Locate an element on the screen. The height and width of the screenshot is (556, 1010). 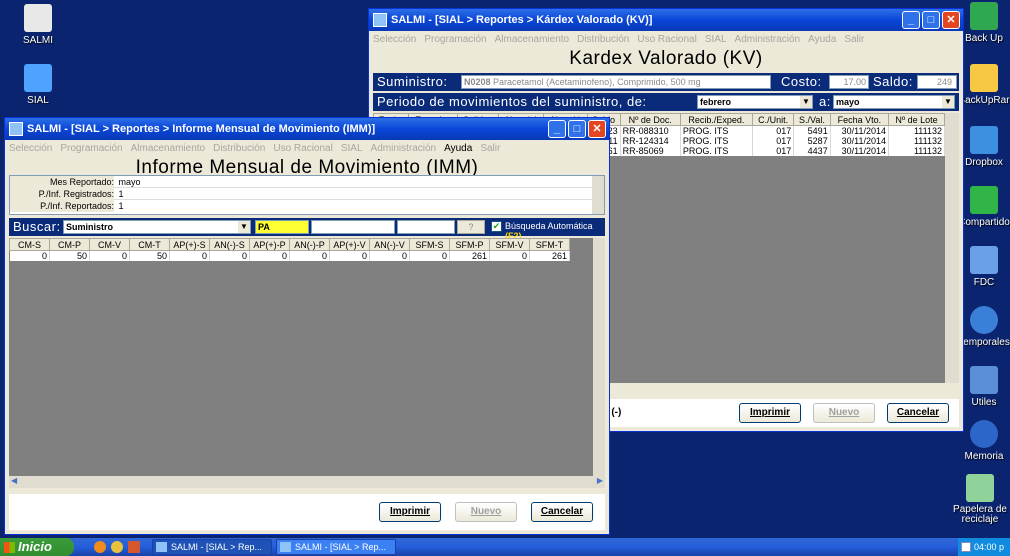
buscar-field-select: Suministro ▼ is located at coordinates (157, 227).